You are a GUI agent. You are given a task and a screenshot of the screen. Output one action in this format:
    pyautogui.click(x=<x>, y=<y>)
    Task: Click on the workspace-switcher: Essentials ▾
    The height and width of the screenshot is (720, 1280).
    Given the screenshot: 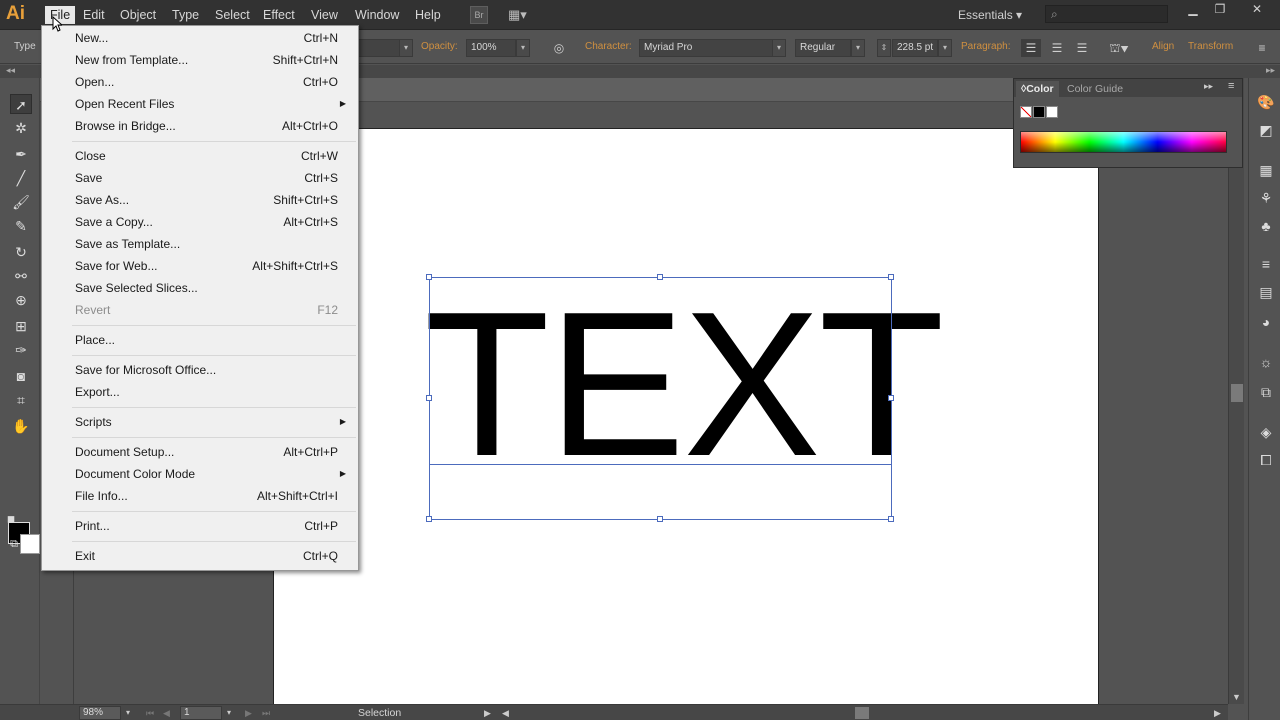 What is the action you would take?
    pyautogui.click(x=990, y=15)
    